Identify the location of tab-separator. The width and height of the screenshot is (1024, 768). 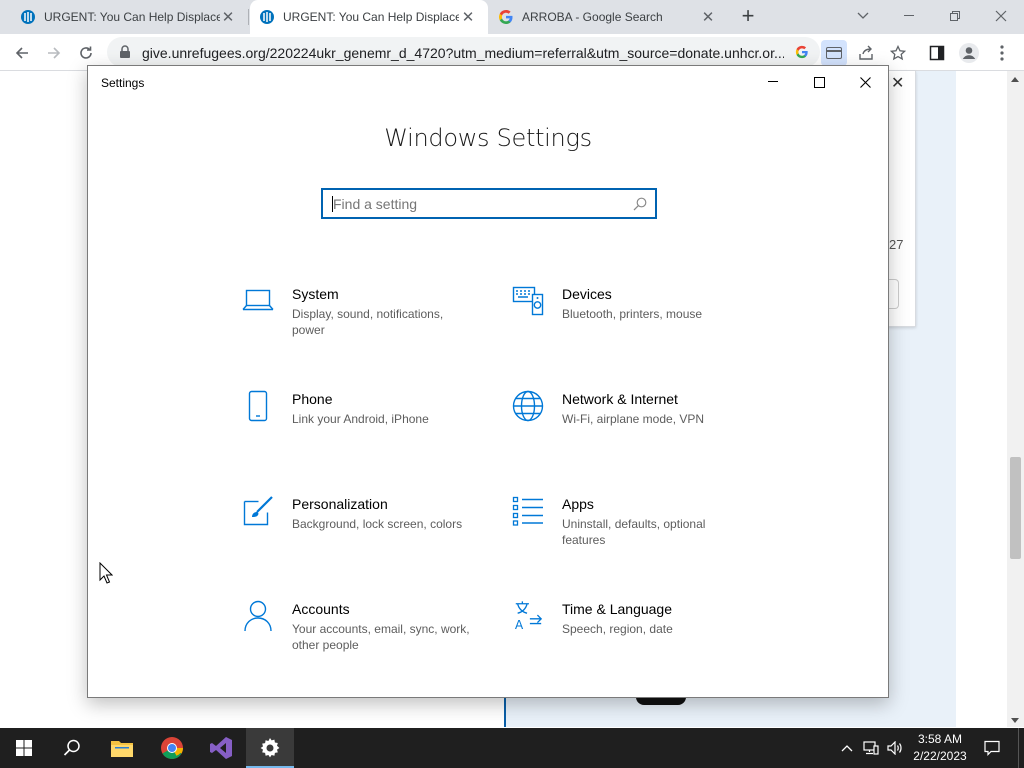
(248, 17).